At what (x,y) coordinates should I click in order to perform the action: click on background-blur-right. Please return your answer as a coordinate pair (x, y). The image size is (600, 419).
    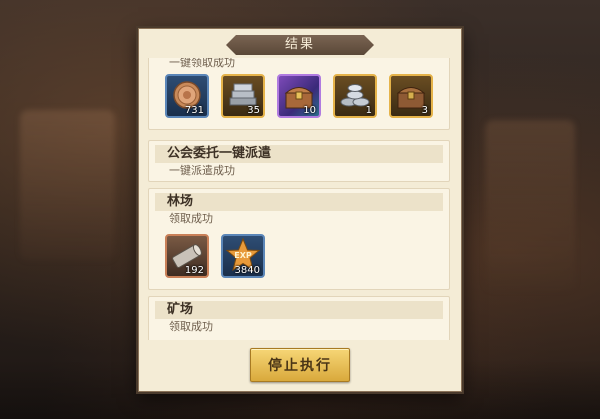
    Looking at the image, I should click on (530, 205).